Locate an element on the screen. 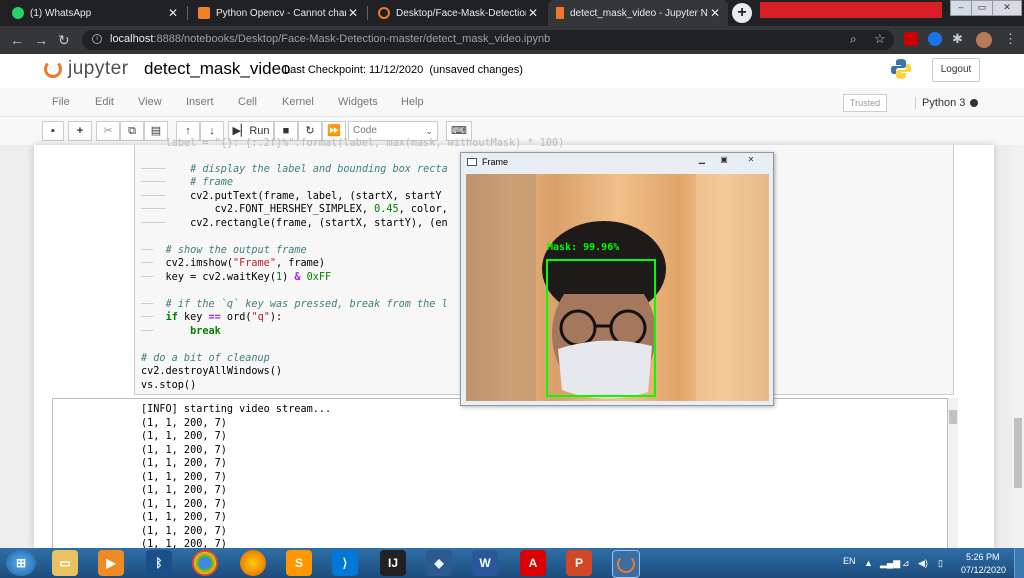  maximize-button: ▭ is located at coordinates (982, 8).